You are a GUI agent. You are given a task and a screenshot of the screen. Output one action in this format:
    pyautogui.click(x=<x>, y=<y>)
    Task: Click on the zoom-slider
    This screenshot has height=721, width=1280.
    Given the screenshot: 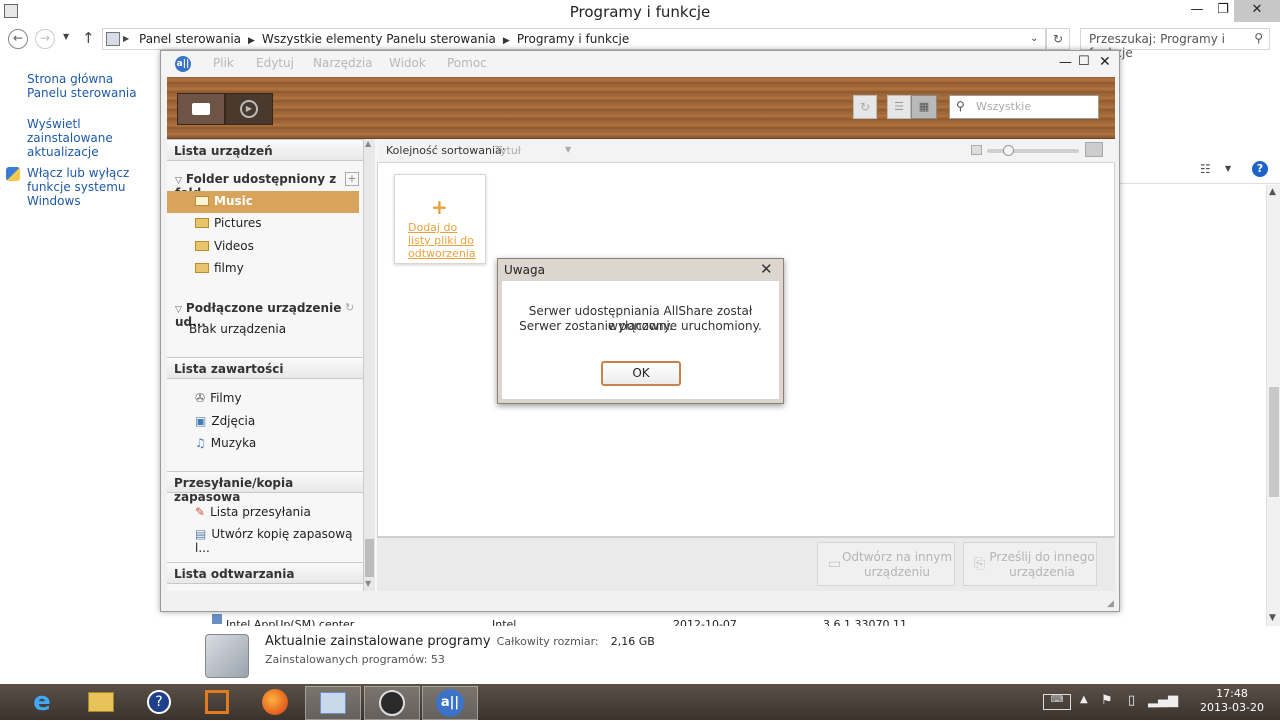 What is the action you would take?
    pyautogui.click(x=1033, y=150)
    